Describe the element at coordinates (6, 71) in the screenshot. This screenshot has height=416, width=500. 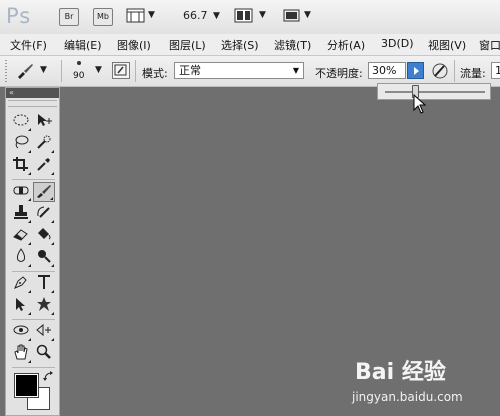
I see `options-grip` at that location.